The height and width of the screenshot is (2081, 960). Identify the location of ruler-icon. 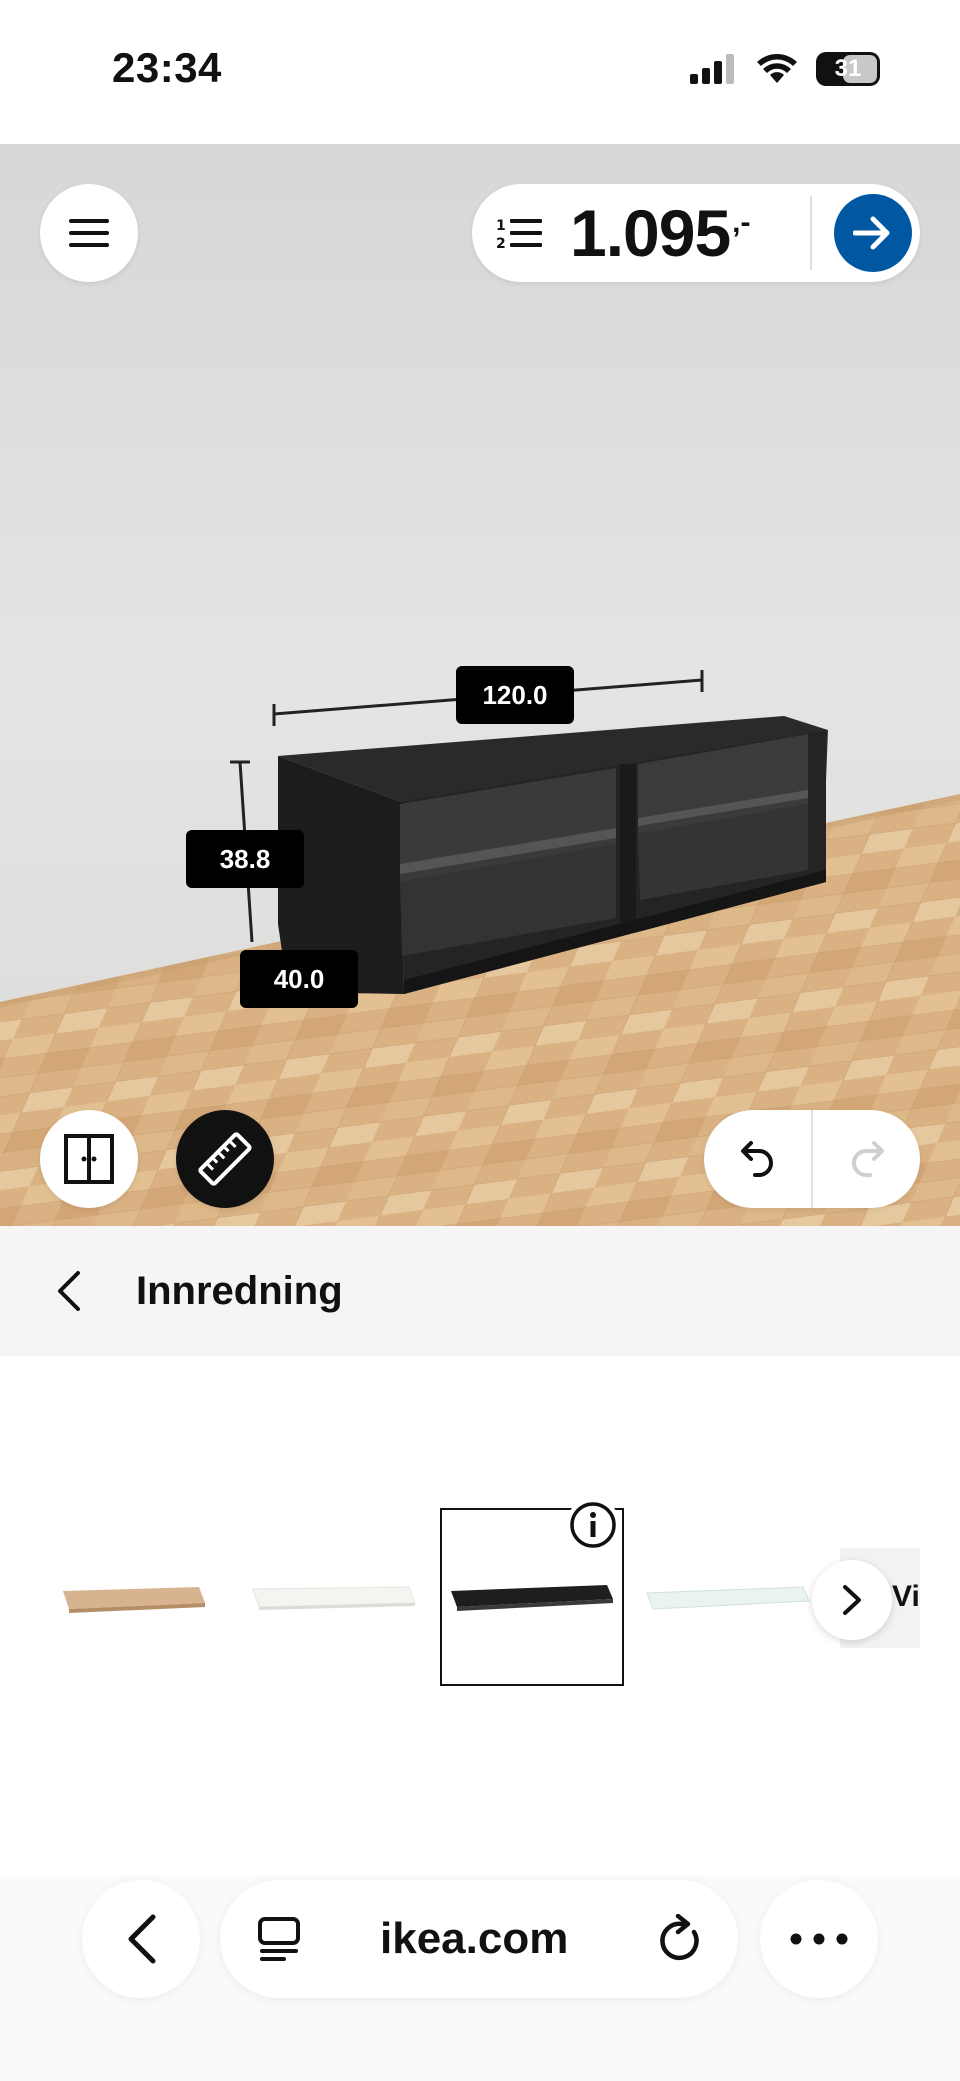
(225, 1159).